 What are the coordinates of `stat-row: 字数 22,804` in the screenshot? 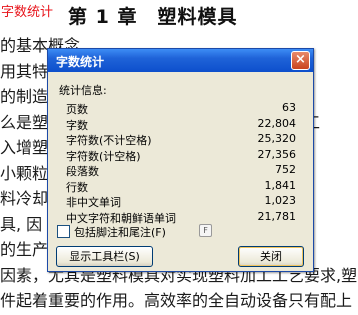 It's located at (181, 125).